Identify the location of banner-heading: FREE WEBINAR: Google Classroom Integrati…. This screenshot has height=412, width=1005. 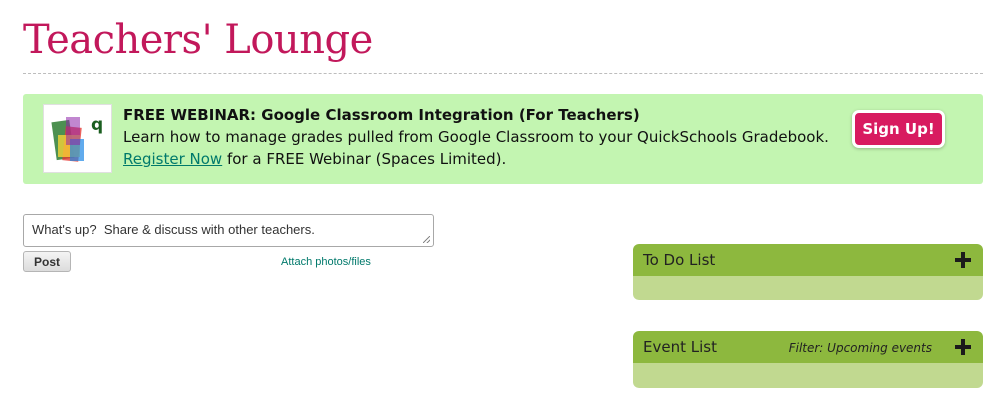
(381, 115).